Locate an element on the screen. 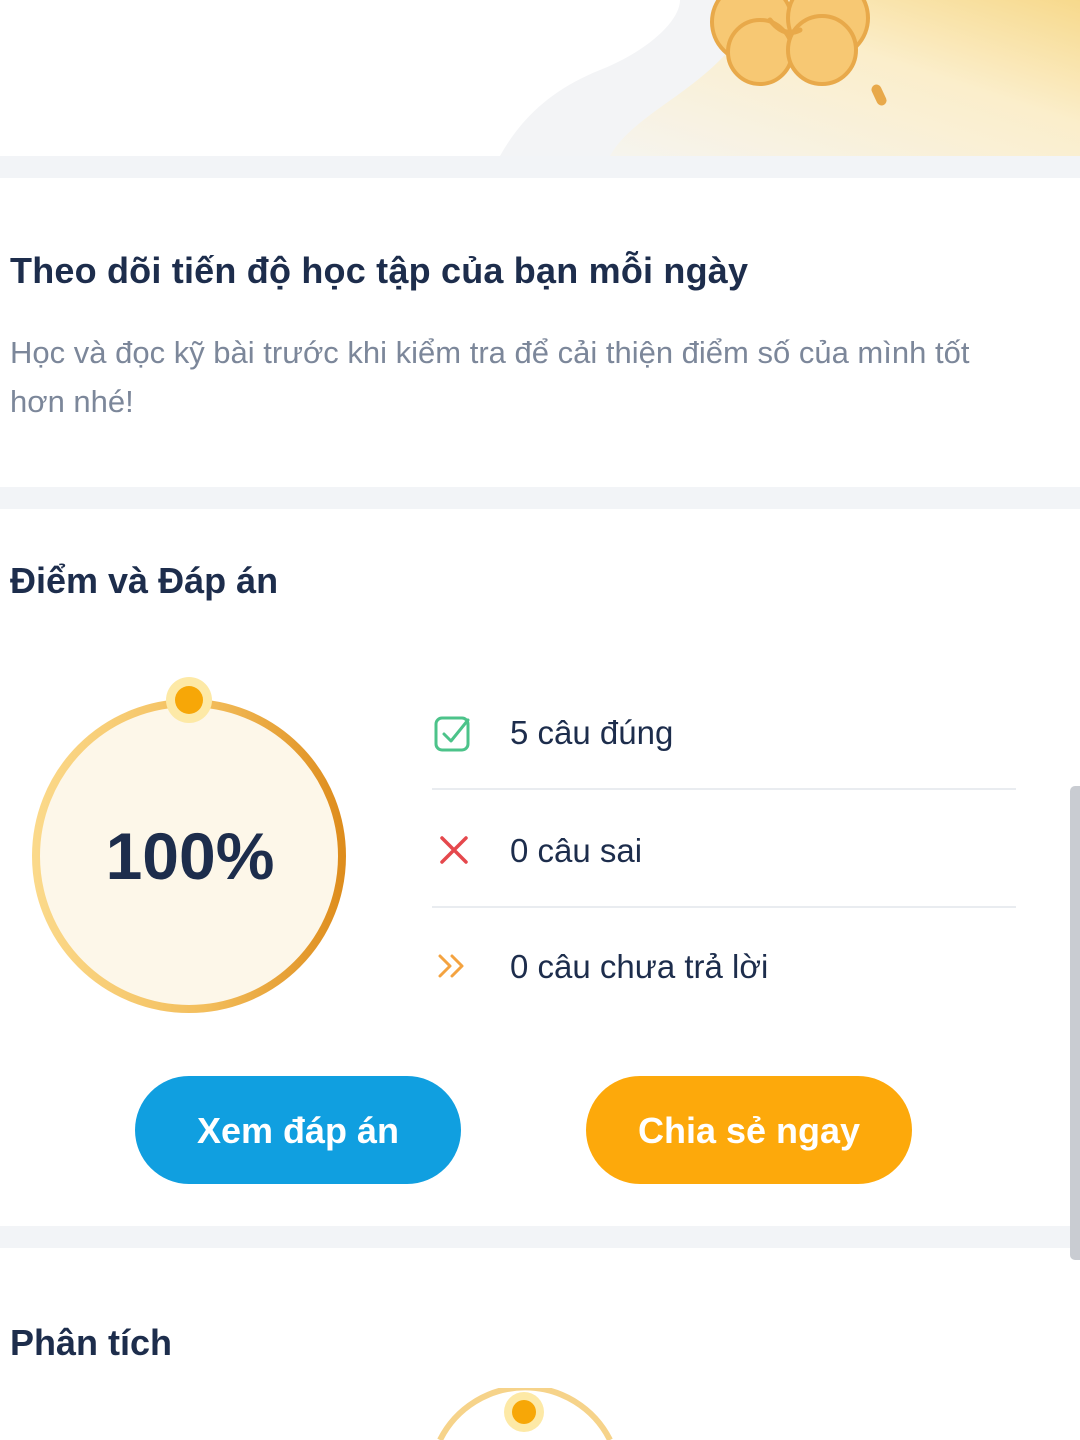 The image size is (1080, 1440). analysis-ring is located at coordinates (525, 1414).